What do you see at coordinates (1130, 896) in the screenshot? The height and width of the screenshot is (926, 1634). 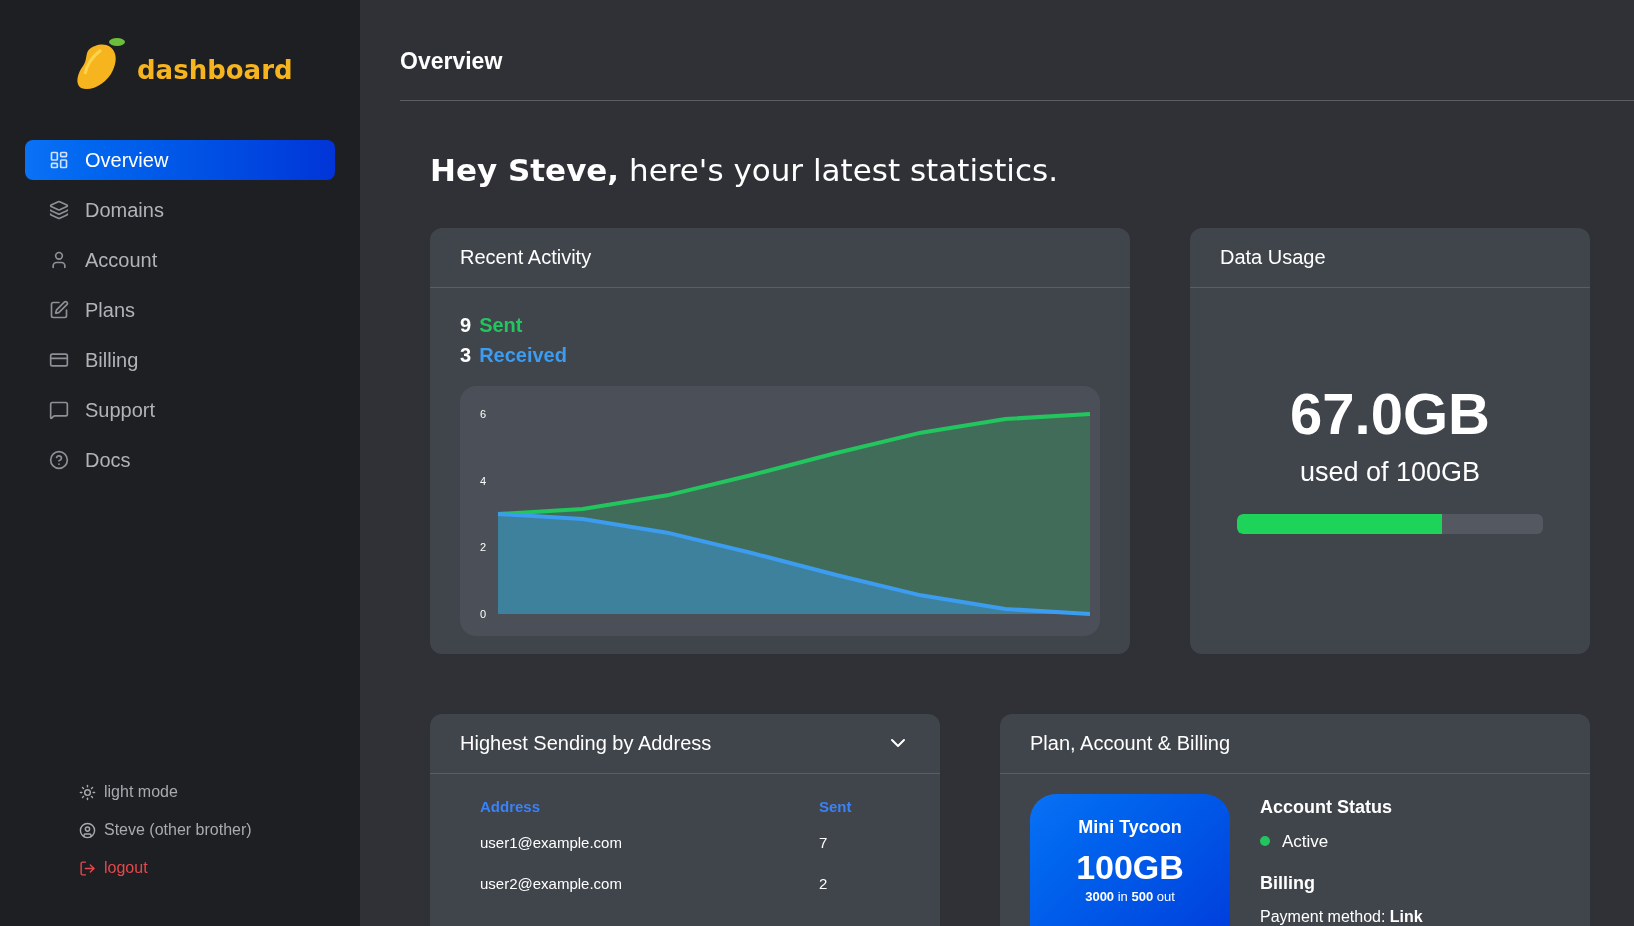 I see `plan-detail: 3000 in 500 out` at bounding box center [1130, 896].